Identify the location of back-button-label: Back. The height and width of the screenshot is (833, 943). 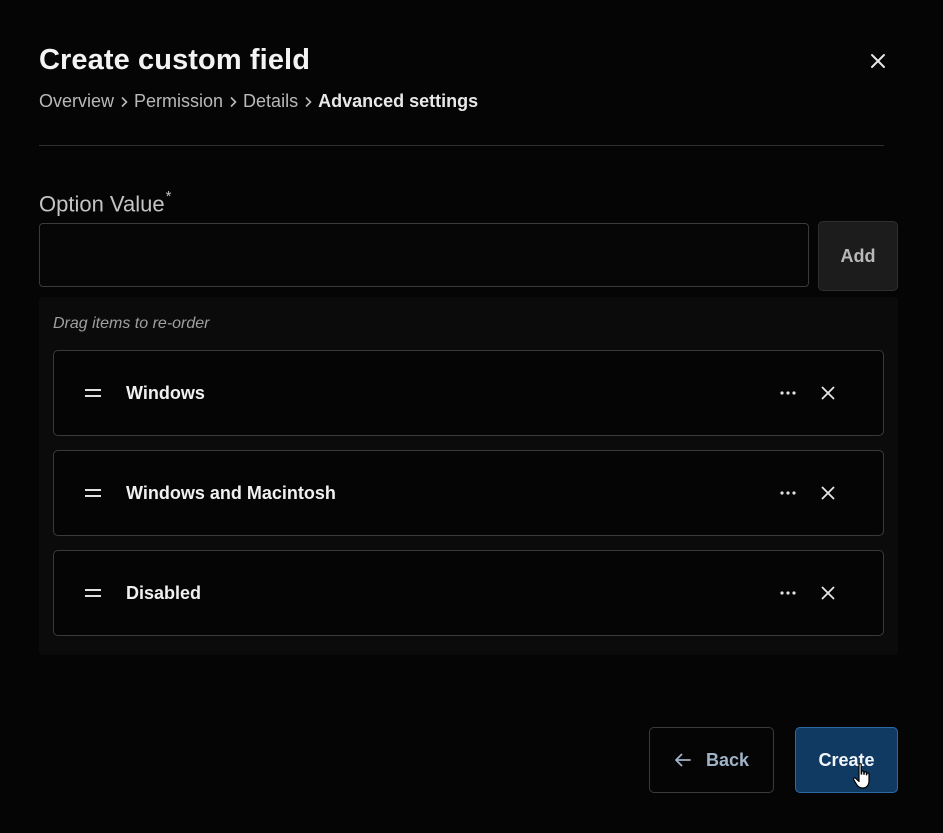
(727, 759).